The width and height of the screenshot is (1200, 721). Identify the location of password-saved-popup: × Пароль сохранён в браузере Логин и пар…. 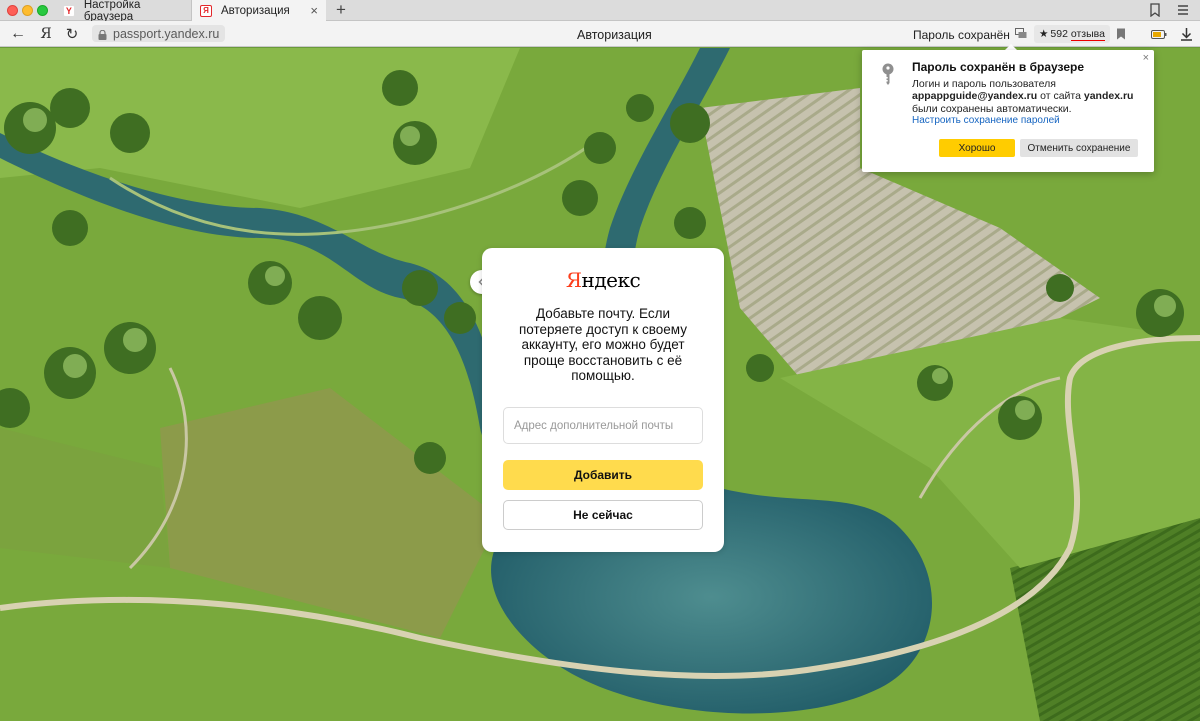
(1008, 111).